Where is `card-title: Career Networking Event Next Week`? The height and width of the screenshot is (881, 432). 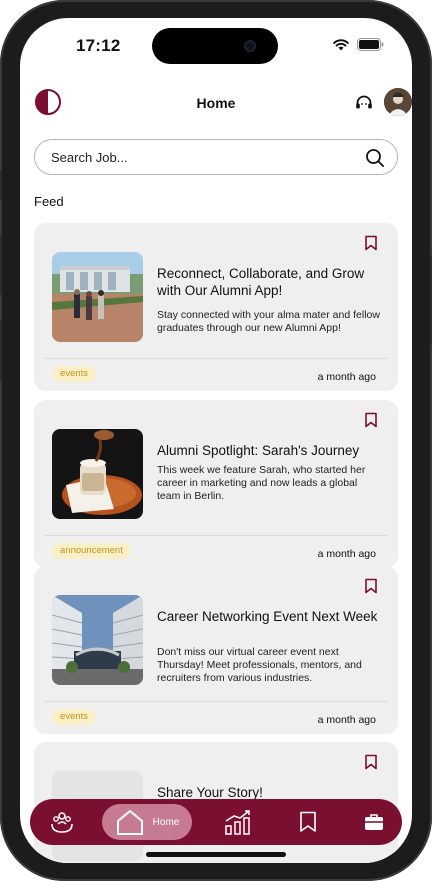
card-title: Career Networking Event Next Week is located at coordinates (267, 616).